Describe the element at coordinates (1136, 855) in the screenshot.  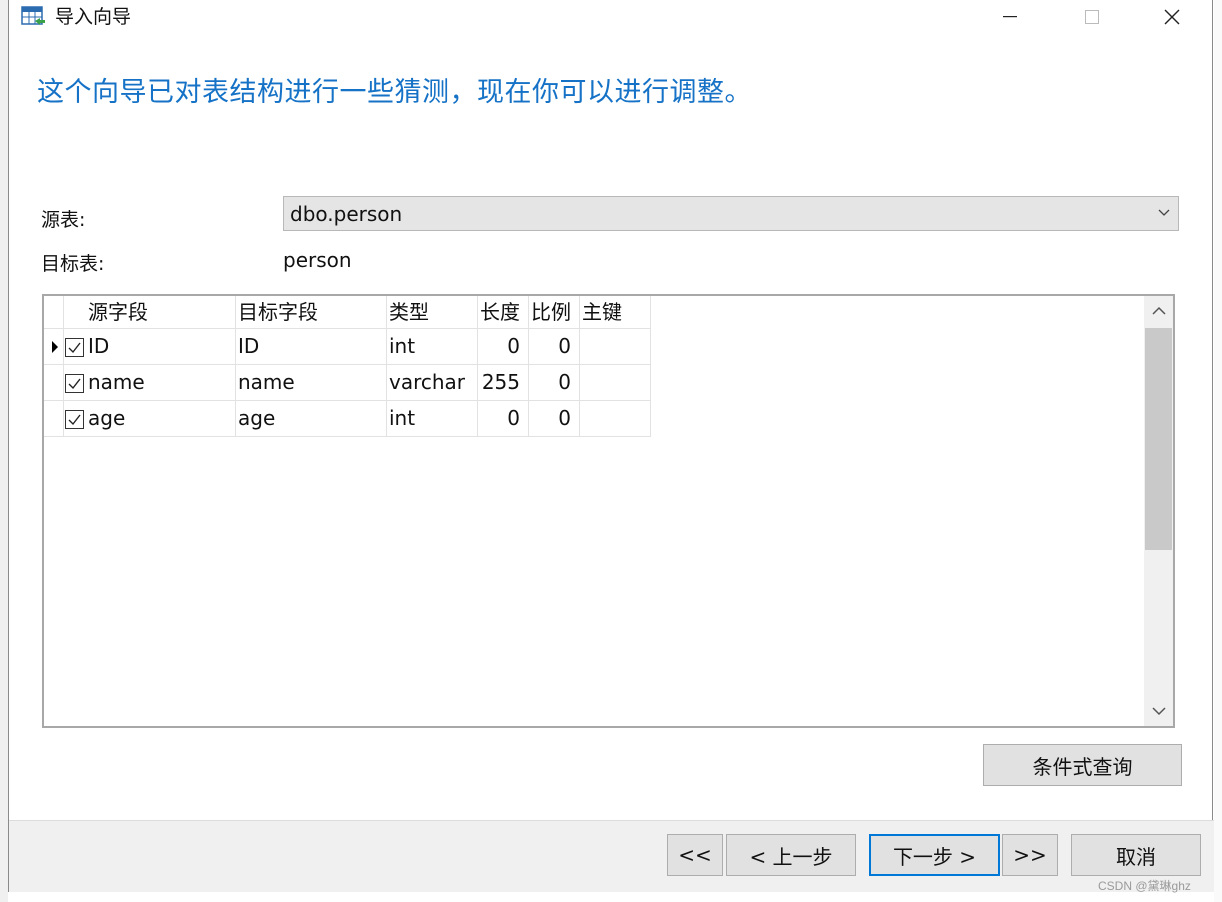
I see `cancel-button: 取消` at that location.